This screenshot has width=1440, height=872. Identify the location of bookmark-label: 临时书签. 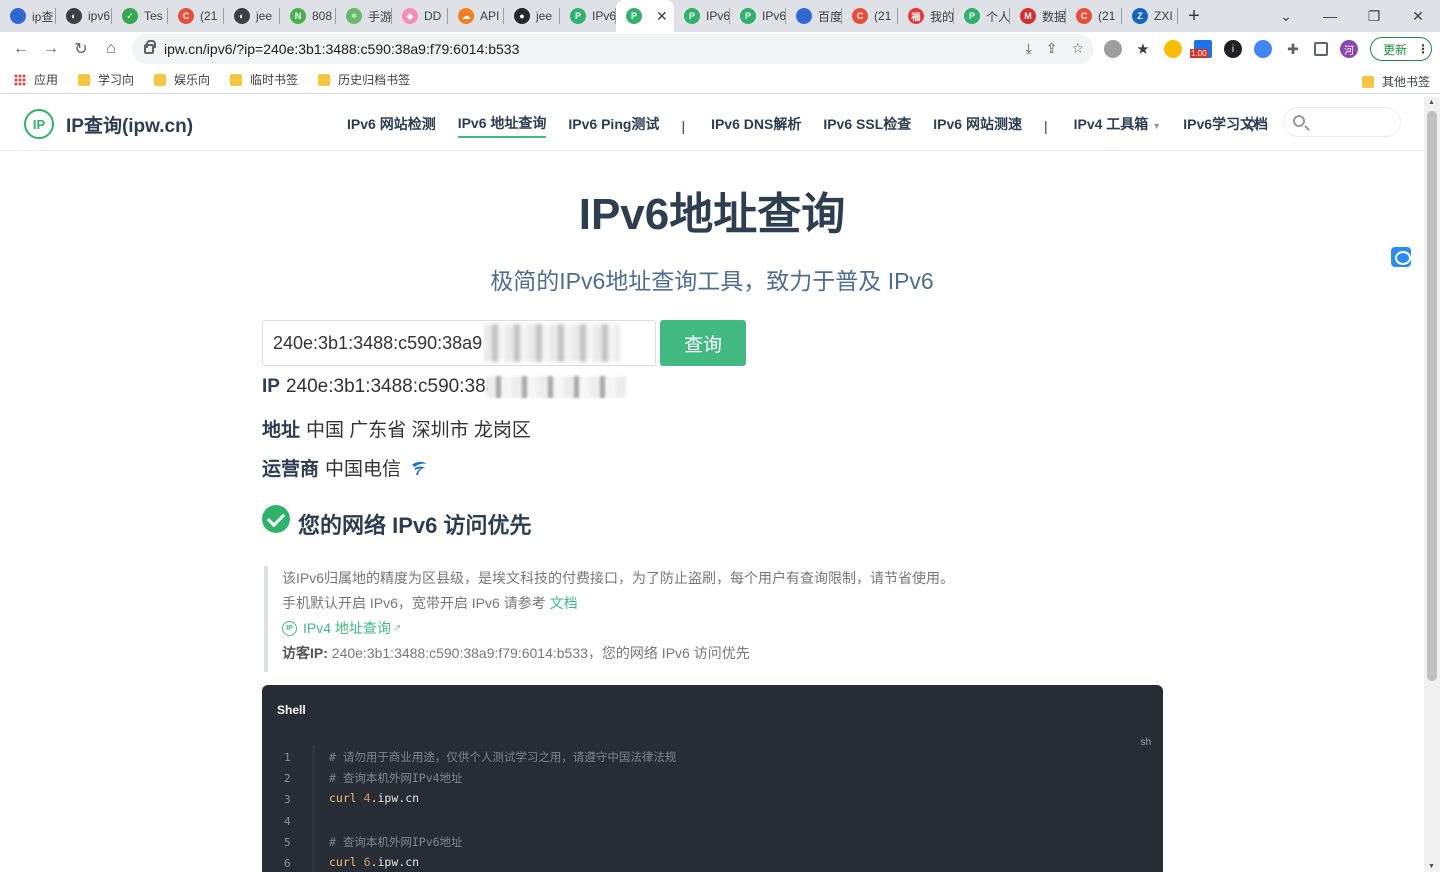
(274, 80).